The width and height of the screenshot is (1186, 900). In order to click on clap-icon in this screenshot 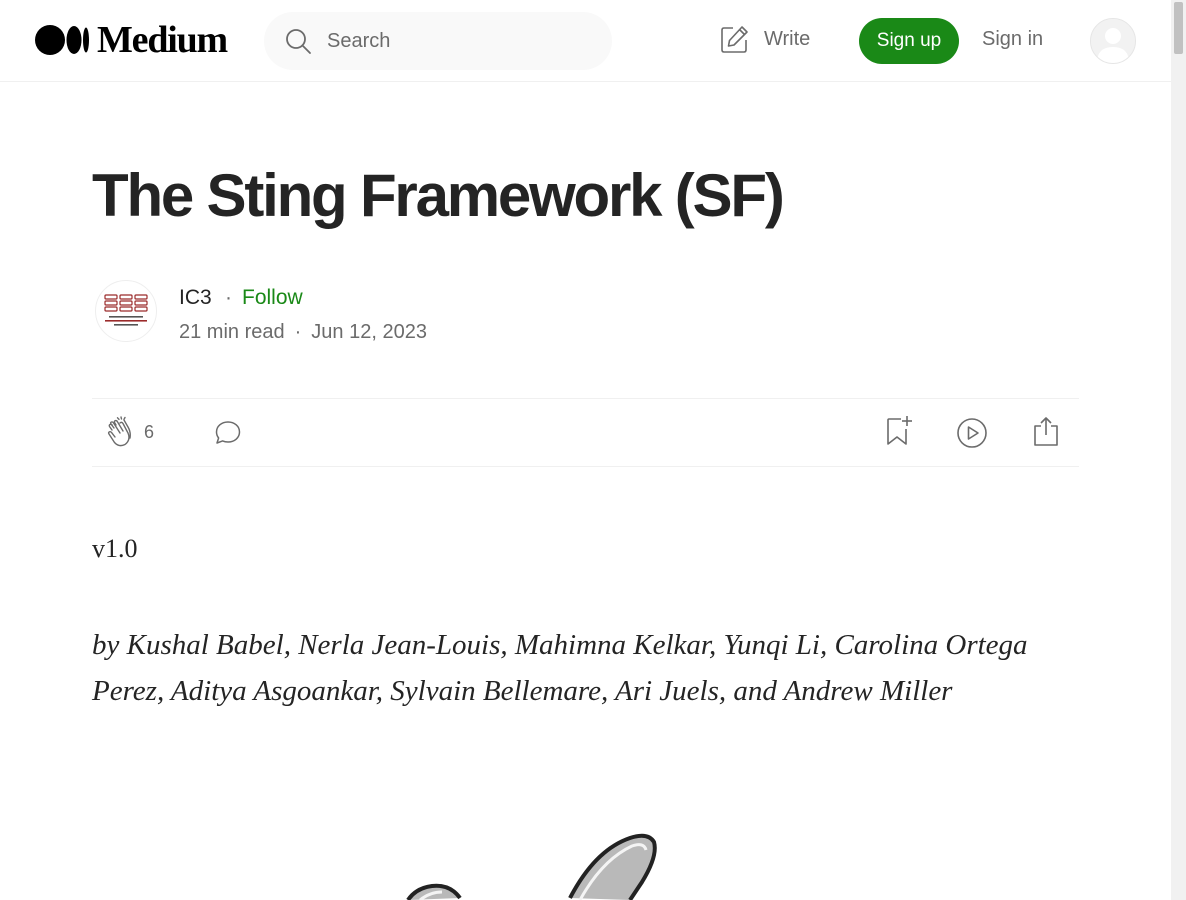, I will do `click(119, 431)`.